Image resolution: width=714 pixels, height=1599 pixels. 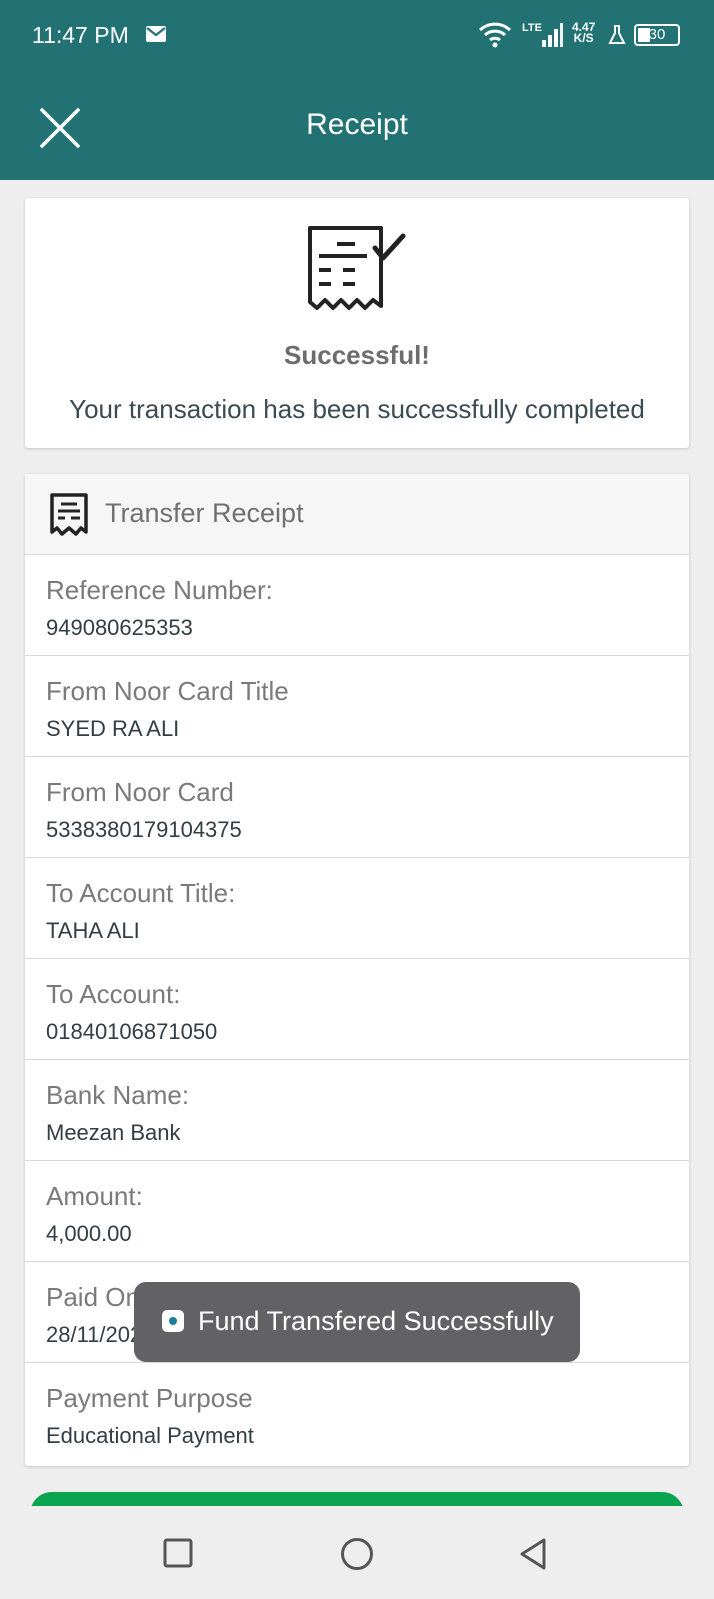 What do you see at coordinates (119, 627) in the screenshot?
I see `row-value: 949080625353` at bounding box center [119, 627].